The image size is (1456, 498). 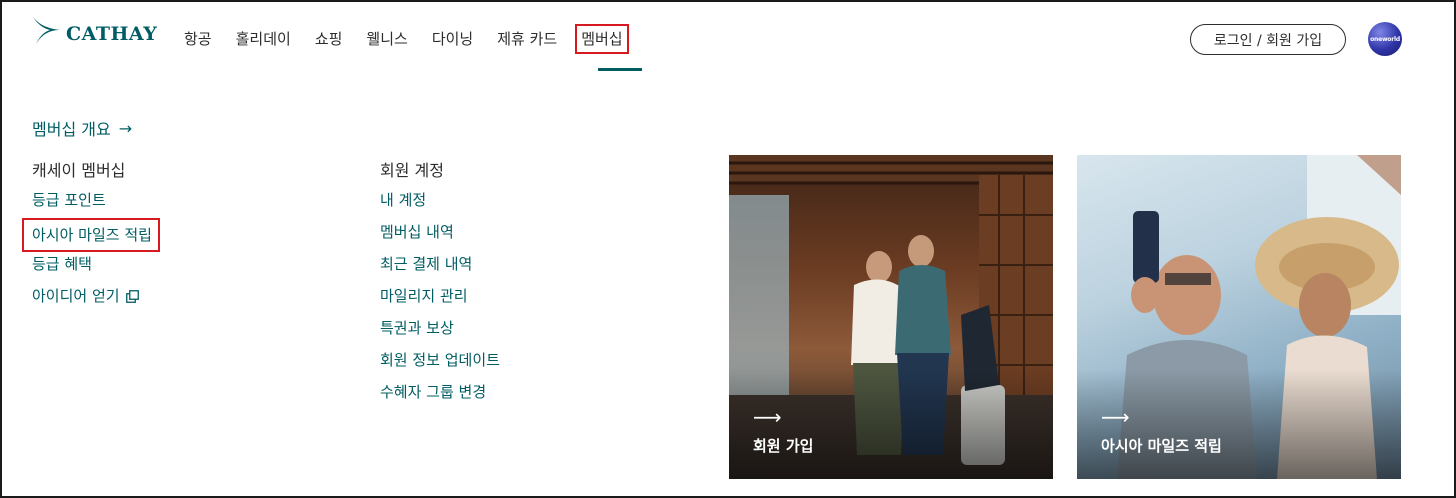 What do you see at coordinates (95, 204) in the screenshot?
I see `link-status-points: 등급 포인트` at bounding box center [95, 204].